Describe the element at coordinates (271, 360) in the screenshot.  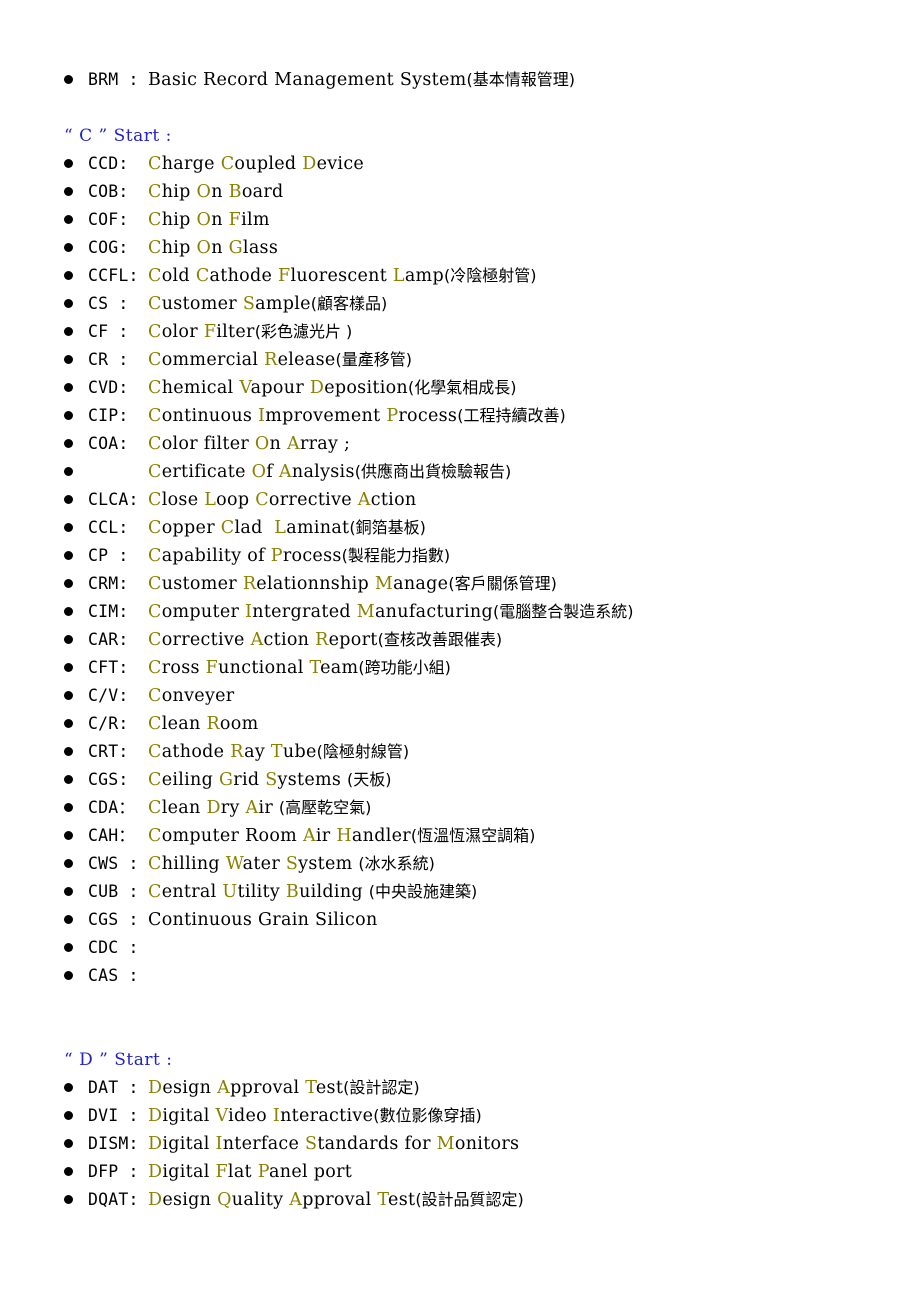
I see `definition-segment: R` at that location.